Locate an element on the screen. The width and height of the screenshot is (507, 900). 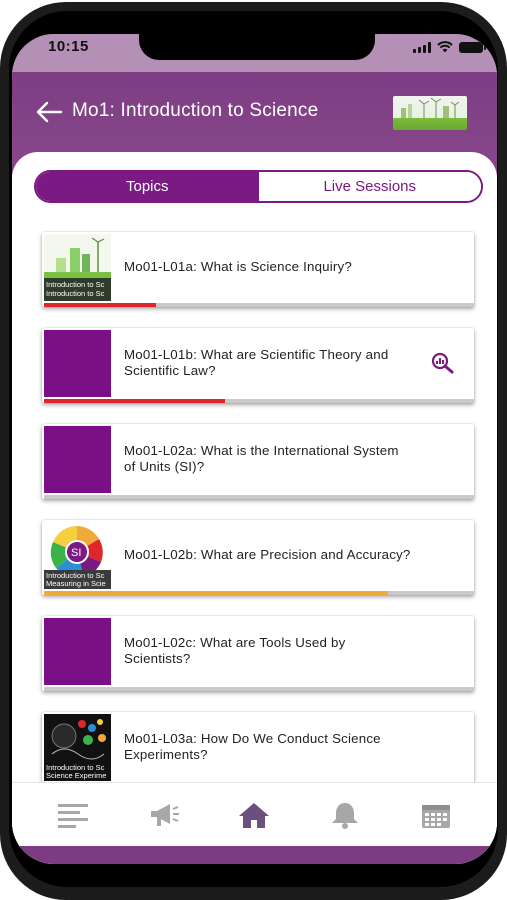
wifi-icon is located at coordinates (445, 47).